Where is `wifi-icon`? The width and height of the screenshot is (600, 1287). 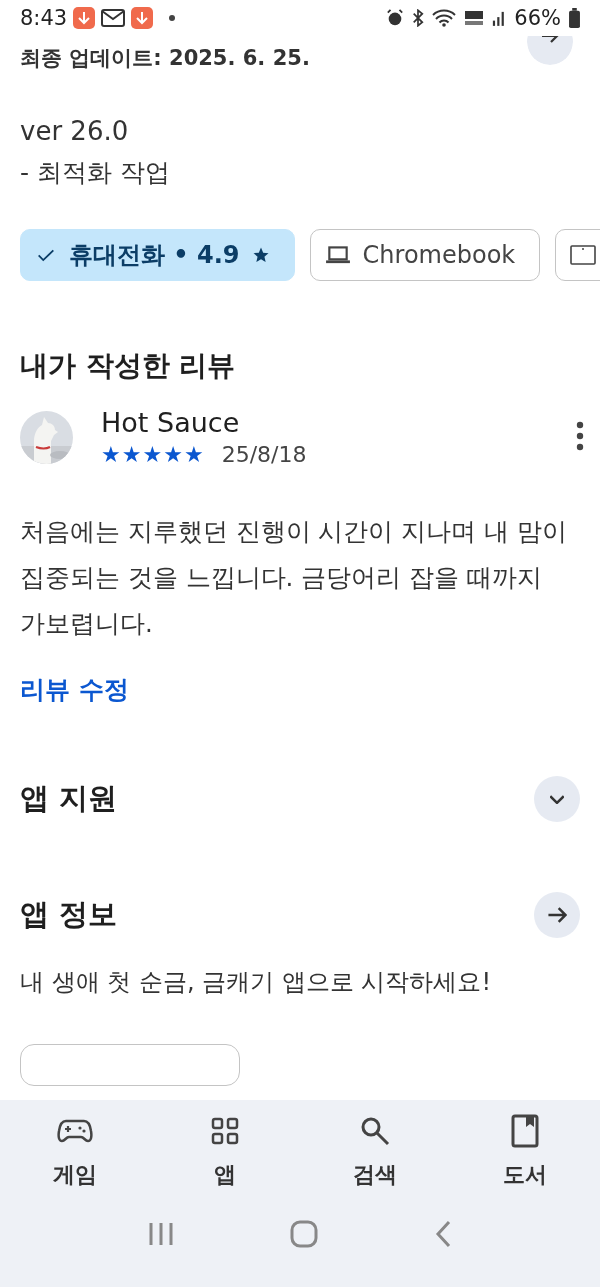
wifi-icon is located at coordinates (444, 18).